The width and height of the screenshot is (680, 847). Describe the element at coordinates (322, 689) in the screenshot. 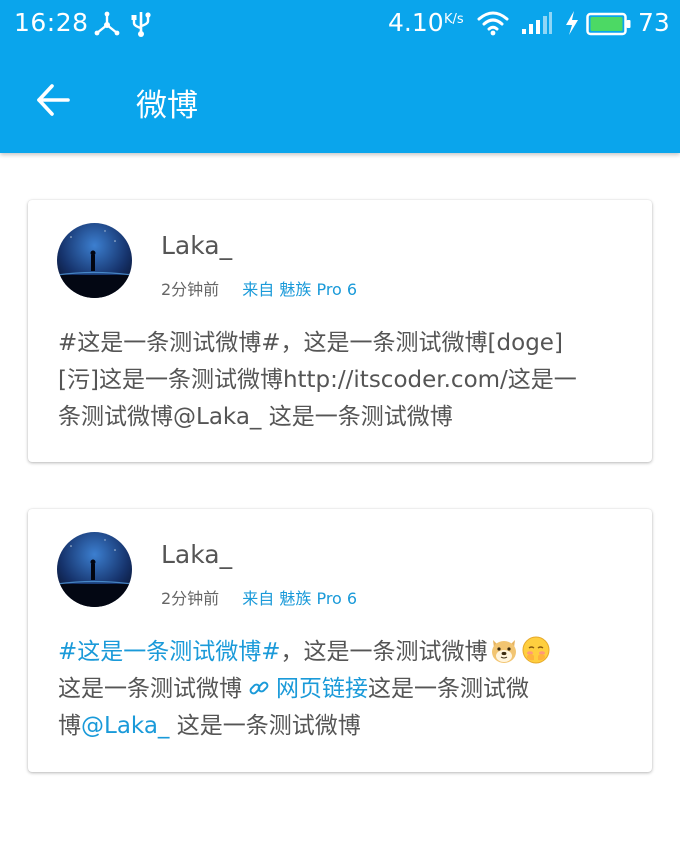

I see `web-link: 网页链接` at that location.